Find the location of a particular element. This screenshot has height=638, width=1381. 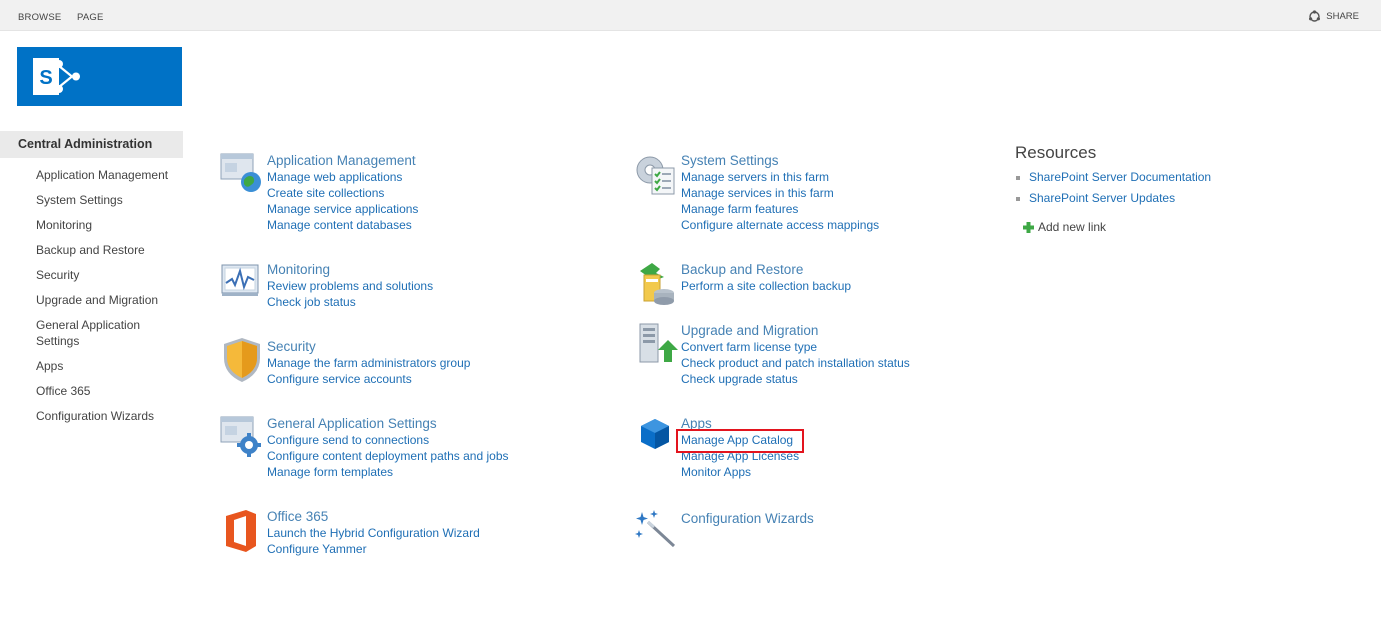

link-configure-alternate-access-mappings: Configure alternate access mappings is located at coordinates (780, 225).